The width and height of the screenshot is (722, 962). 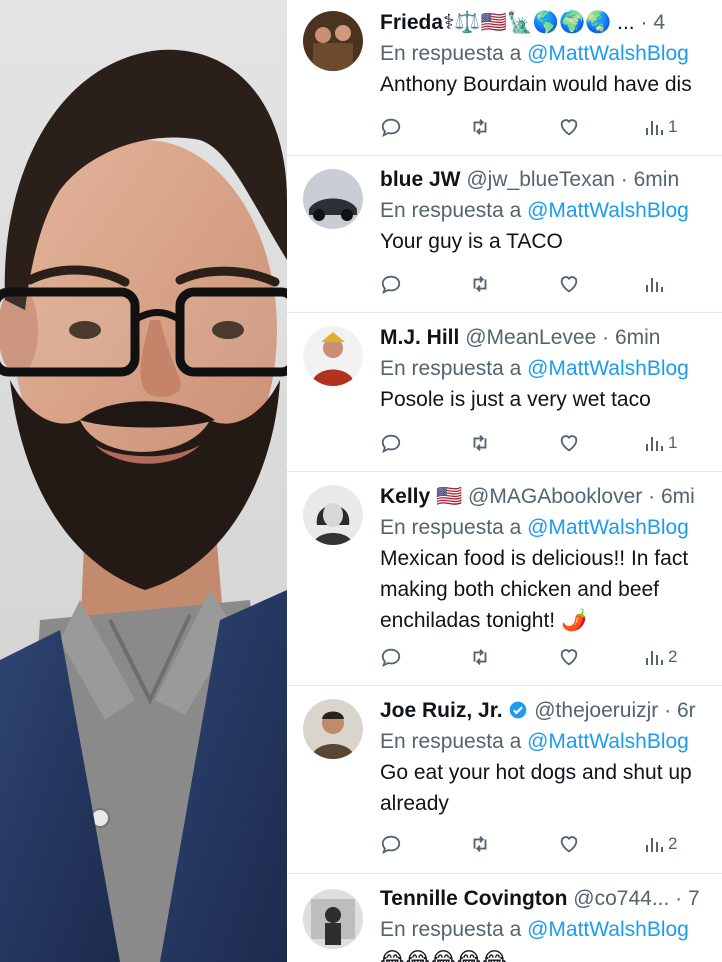 What do you see at coordinates (444, 955) in the screenshot?
I see `tweet-text: 😂😂😂😂😂` at bounding box center [444, 955].